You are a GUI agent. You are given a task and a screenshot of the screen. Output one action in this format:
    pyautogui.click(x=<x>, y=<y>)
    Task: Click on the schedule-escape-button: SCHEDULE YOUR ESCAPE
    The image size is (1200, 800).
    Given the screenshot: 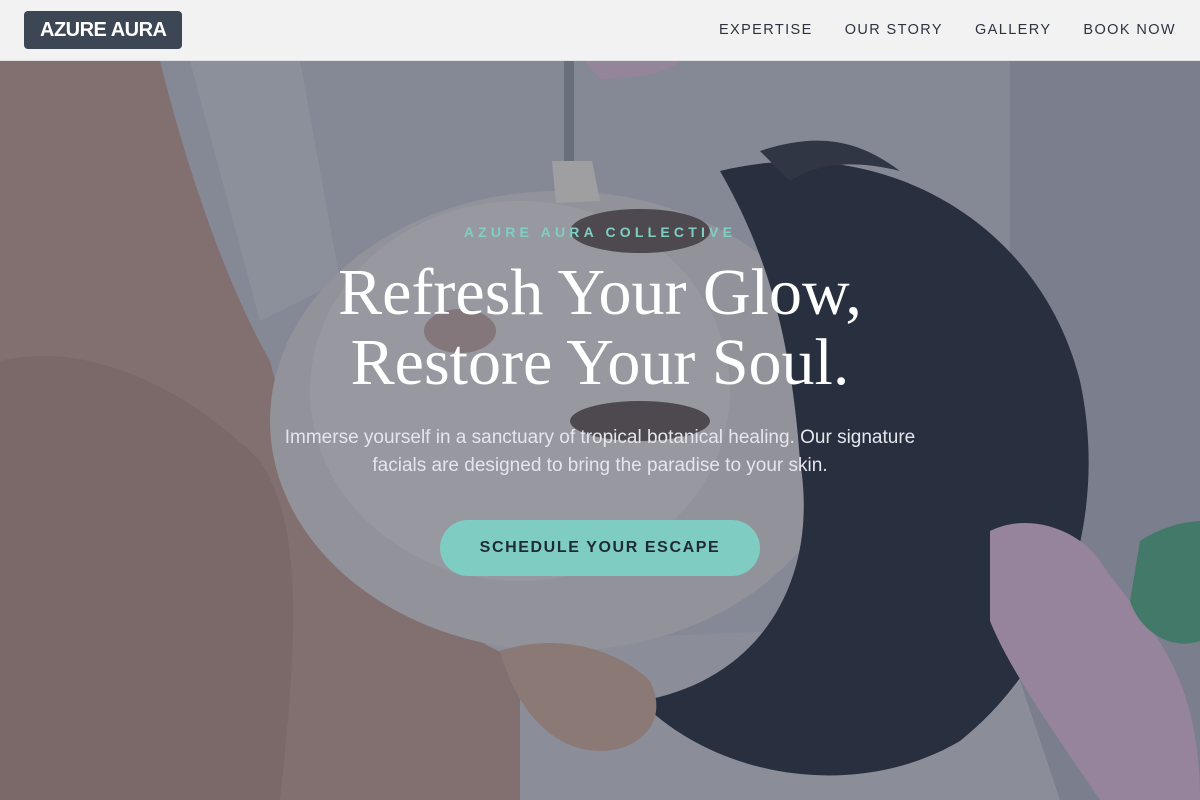 What is the action you would take?
    pyautogui.click(x=600, y=548)
    